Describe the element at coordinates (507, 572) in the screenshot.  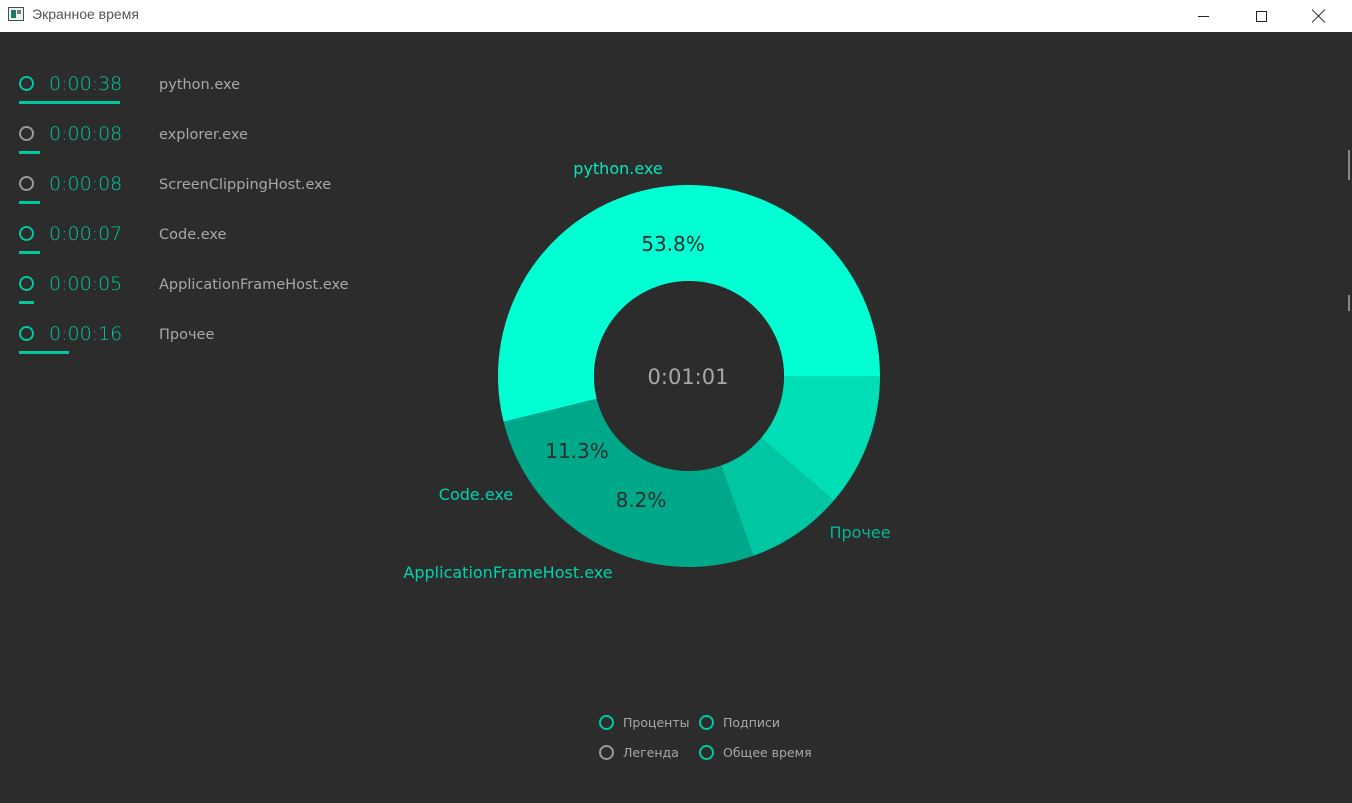
I see `slice-name-label: ApplicationFrameHost.exe` at that location.